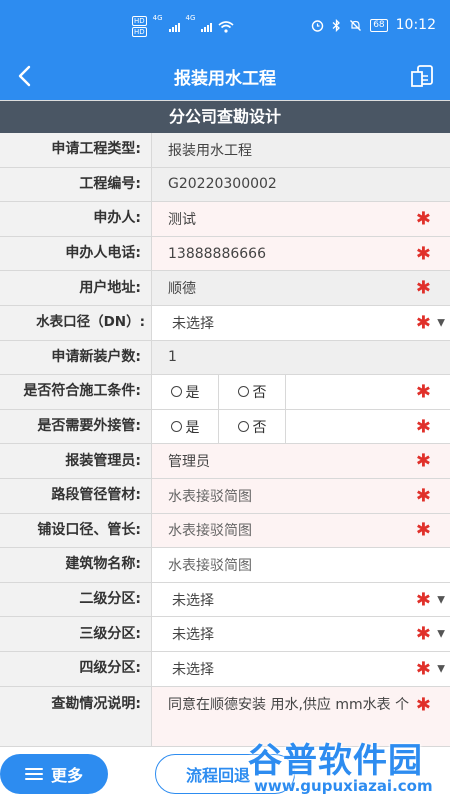  I want to click on zone-2-select: 未选择 ✱ ▼, so click(301, 599).